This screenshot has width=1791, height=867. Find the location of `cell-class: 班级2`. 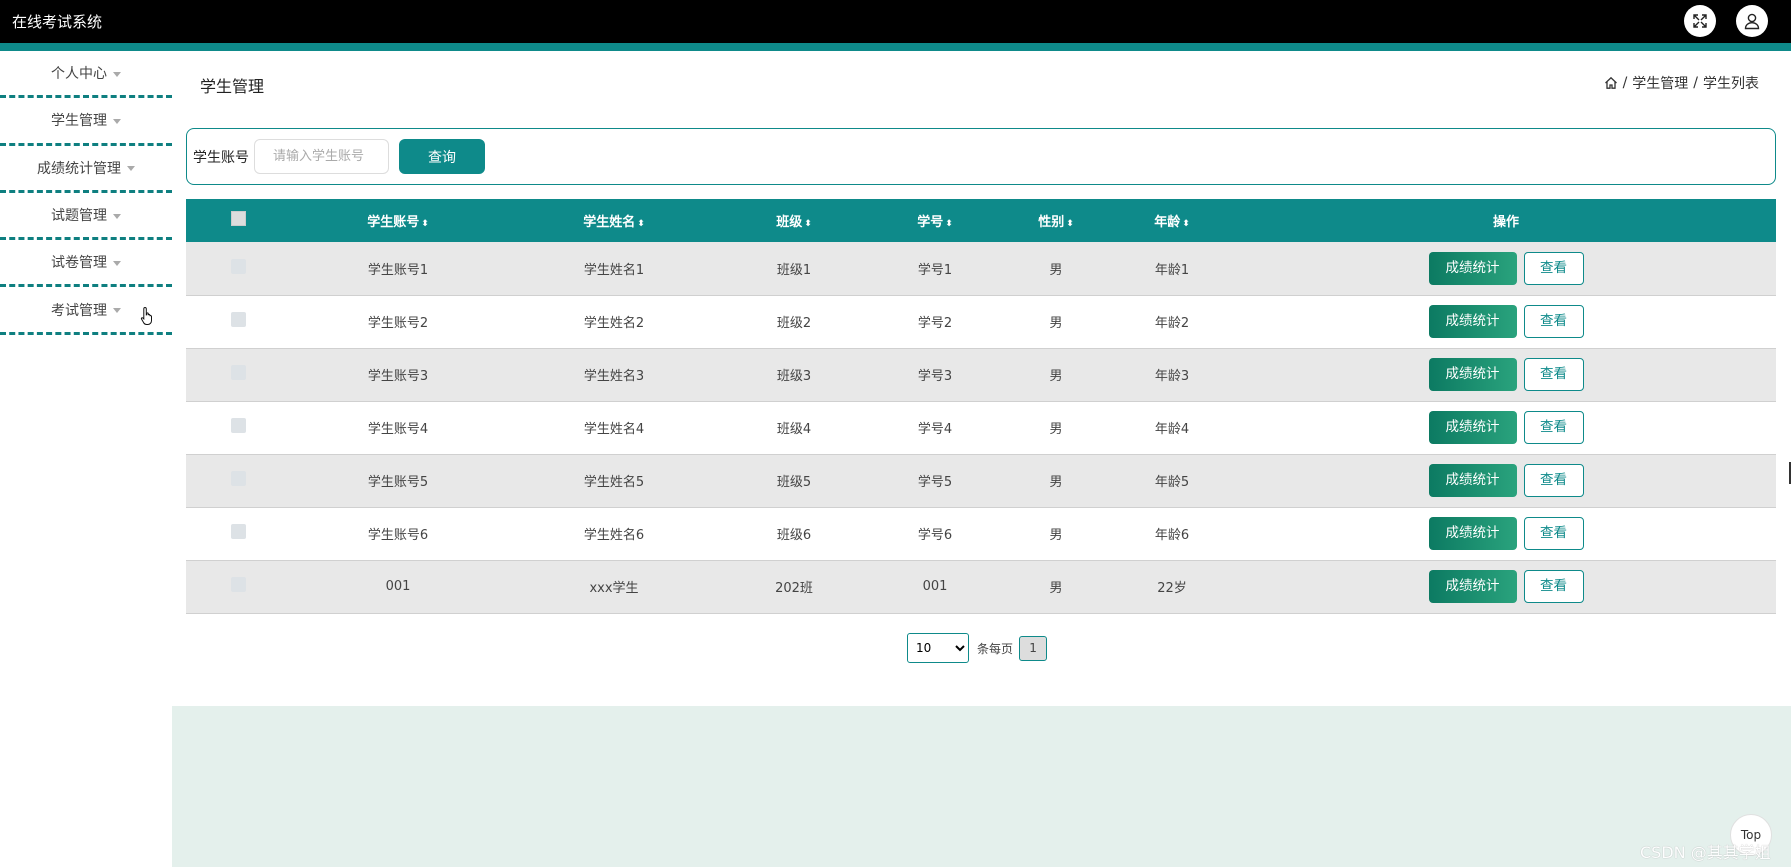

cell-class: 班级2 is located at coordinates (794, 322).